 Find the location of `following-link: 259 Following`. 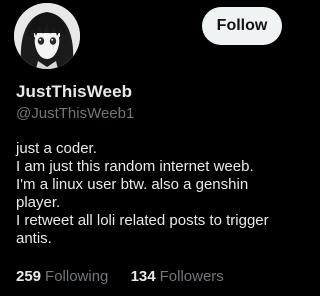

following-link: 259 Following is located at coordinates (62, 276).